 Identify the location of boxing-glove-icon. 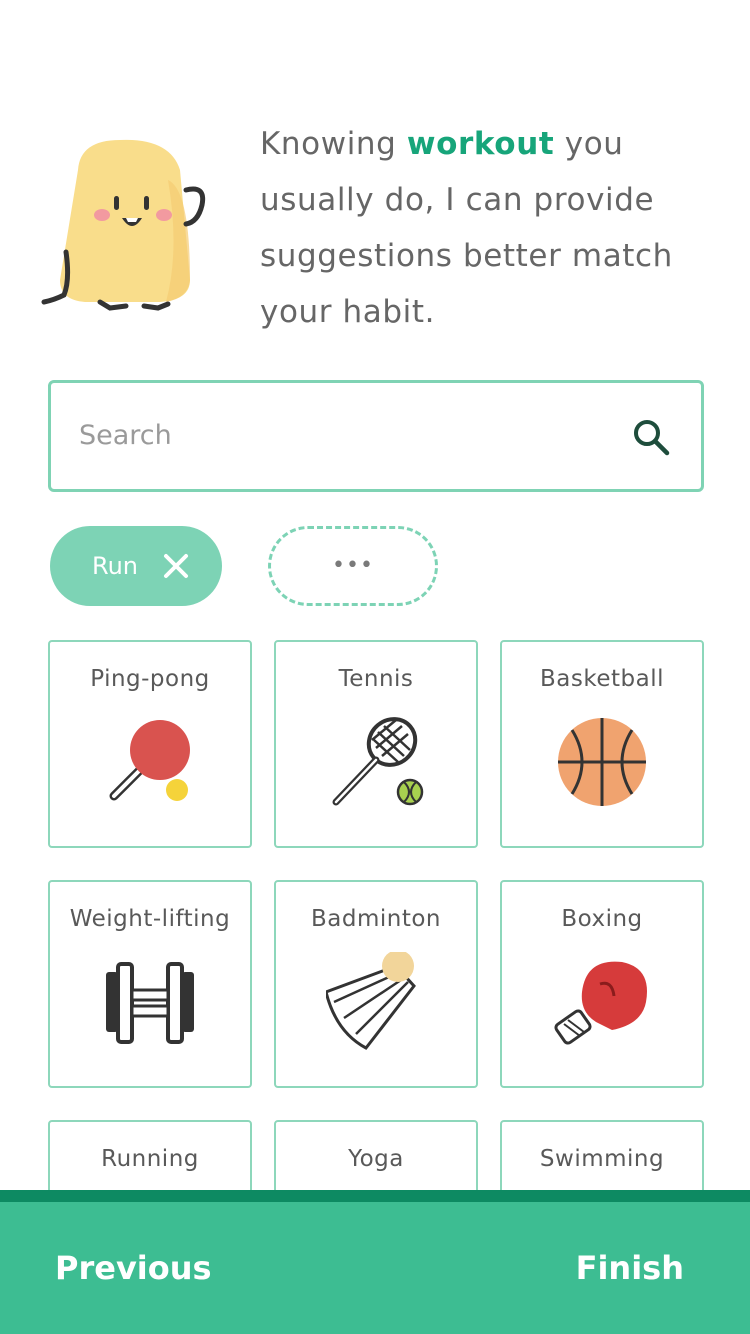
(600, 1003).